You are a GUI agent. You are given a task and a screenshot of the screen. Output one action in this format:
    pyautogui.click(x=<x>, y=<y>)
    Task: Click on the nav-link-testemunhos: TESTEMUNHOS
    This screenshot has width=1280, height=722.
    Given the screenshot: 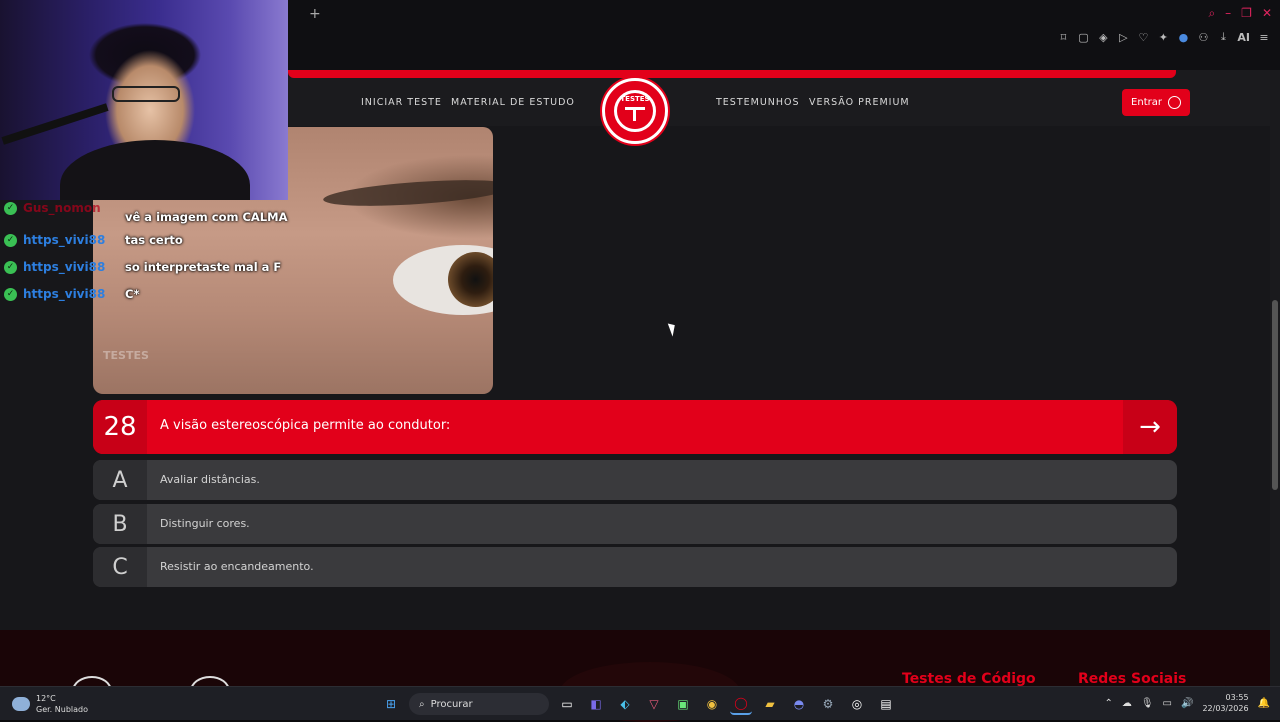 What is the action you would take?
    pyautogui.click(x=758, y=102)
    